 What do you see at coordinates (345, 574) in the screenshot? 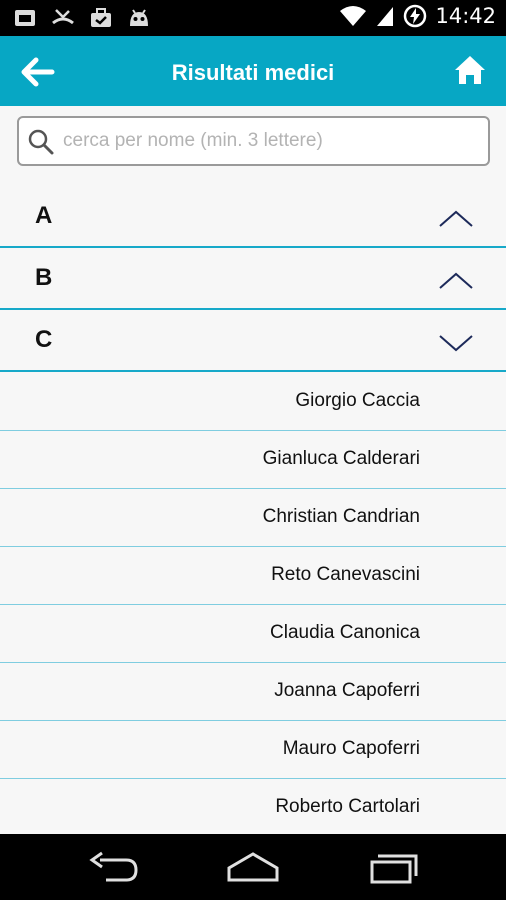
I see `doctor-name: Reto Canevascini` at bounding box center [345, 574].